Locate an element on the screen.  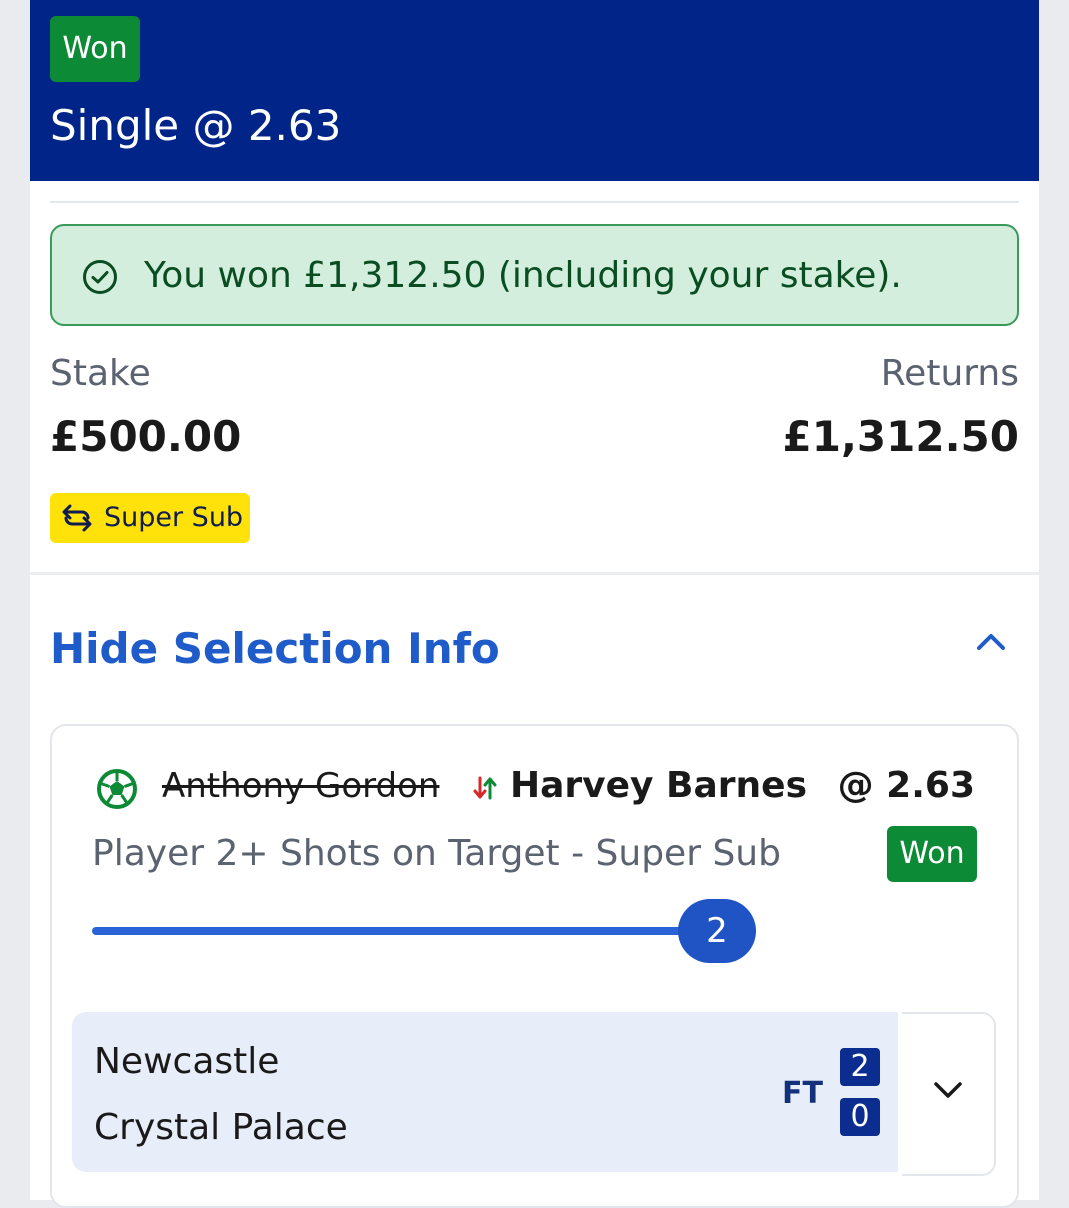
swap-icon is located at coordinates (77, 518).